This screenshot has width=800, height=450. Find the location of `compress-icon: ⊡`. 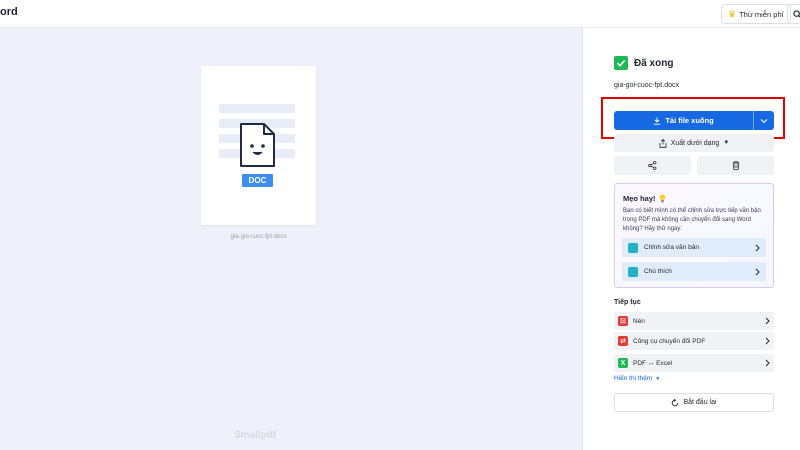

compress-icon: ⊡ is located at coordinates (623, 321).